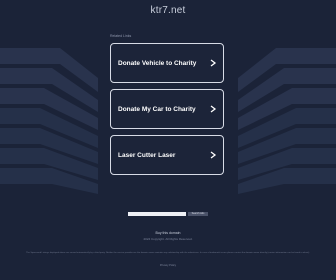 Image resolution: width=336 pixels, height=280 pixels. I want to click on related-link-laser-cutter: Laser Cutter Laser, so click(167, 155).